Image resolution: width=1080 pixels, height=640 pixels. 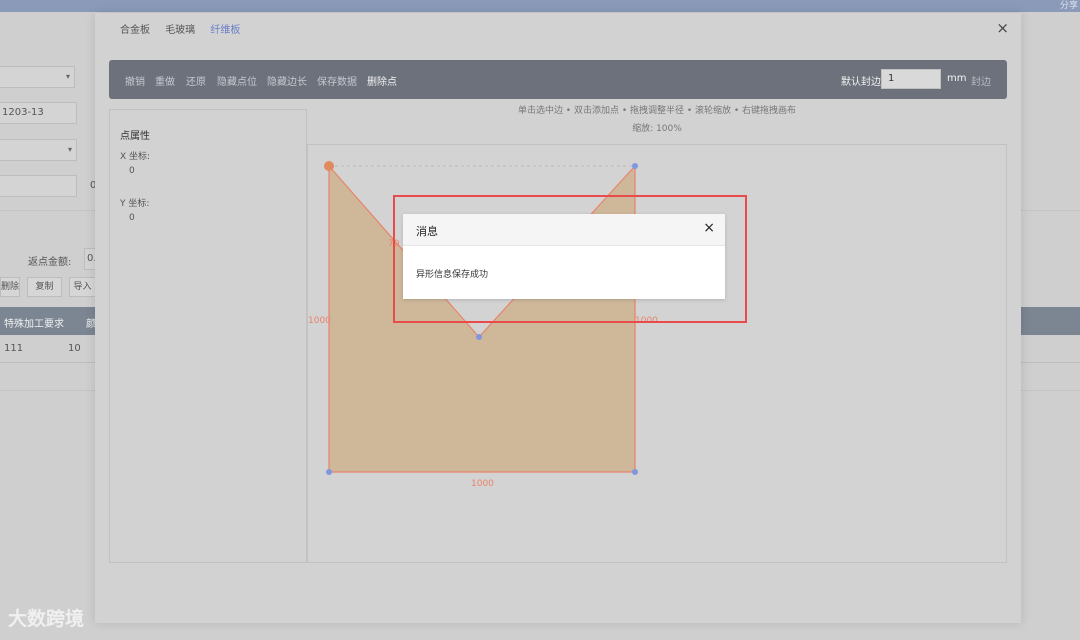 What do you see at coordinates (34, 324) in the screenshot?
I see `table-header-cell: 特殊加工要求` at bounding box center [34, 324].